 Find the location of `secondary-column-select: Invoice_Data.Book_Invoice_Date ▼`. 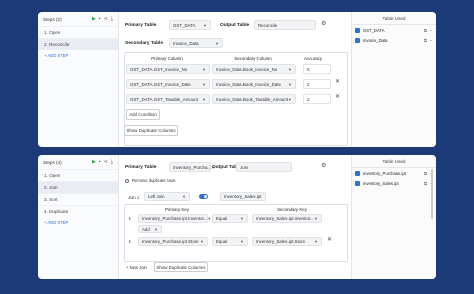

secondary-column-select: Invoice_Data.Book_Invoice_Date ▼ is located at coordinates (254, 84).